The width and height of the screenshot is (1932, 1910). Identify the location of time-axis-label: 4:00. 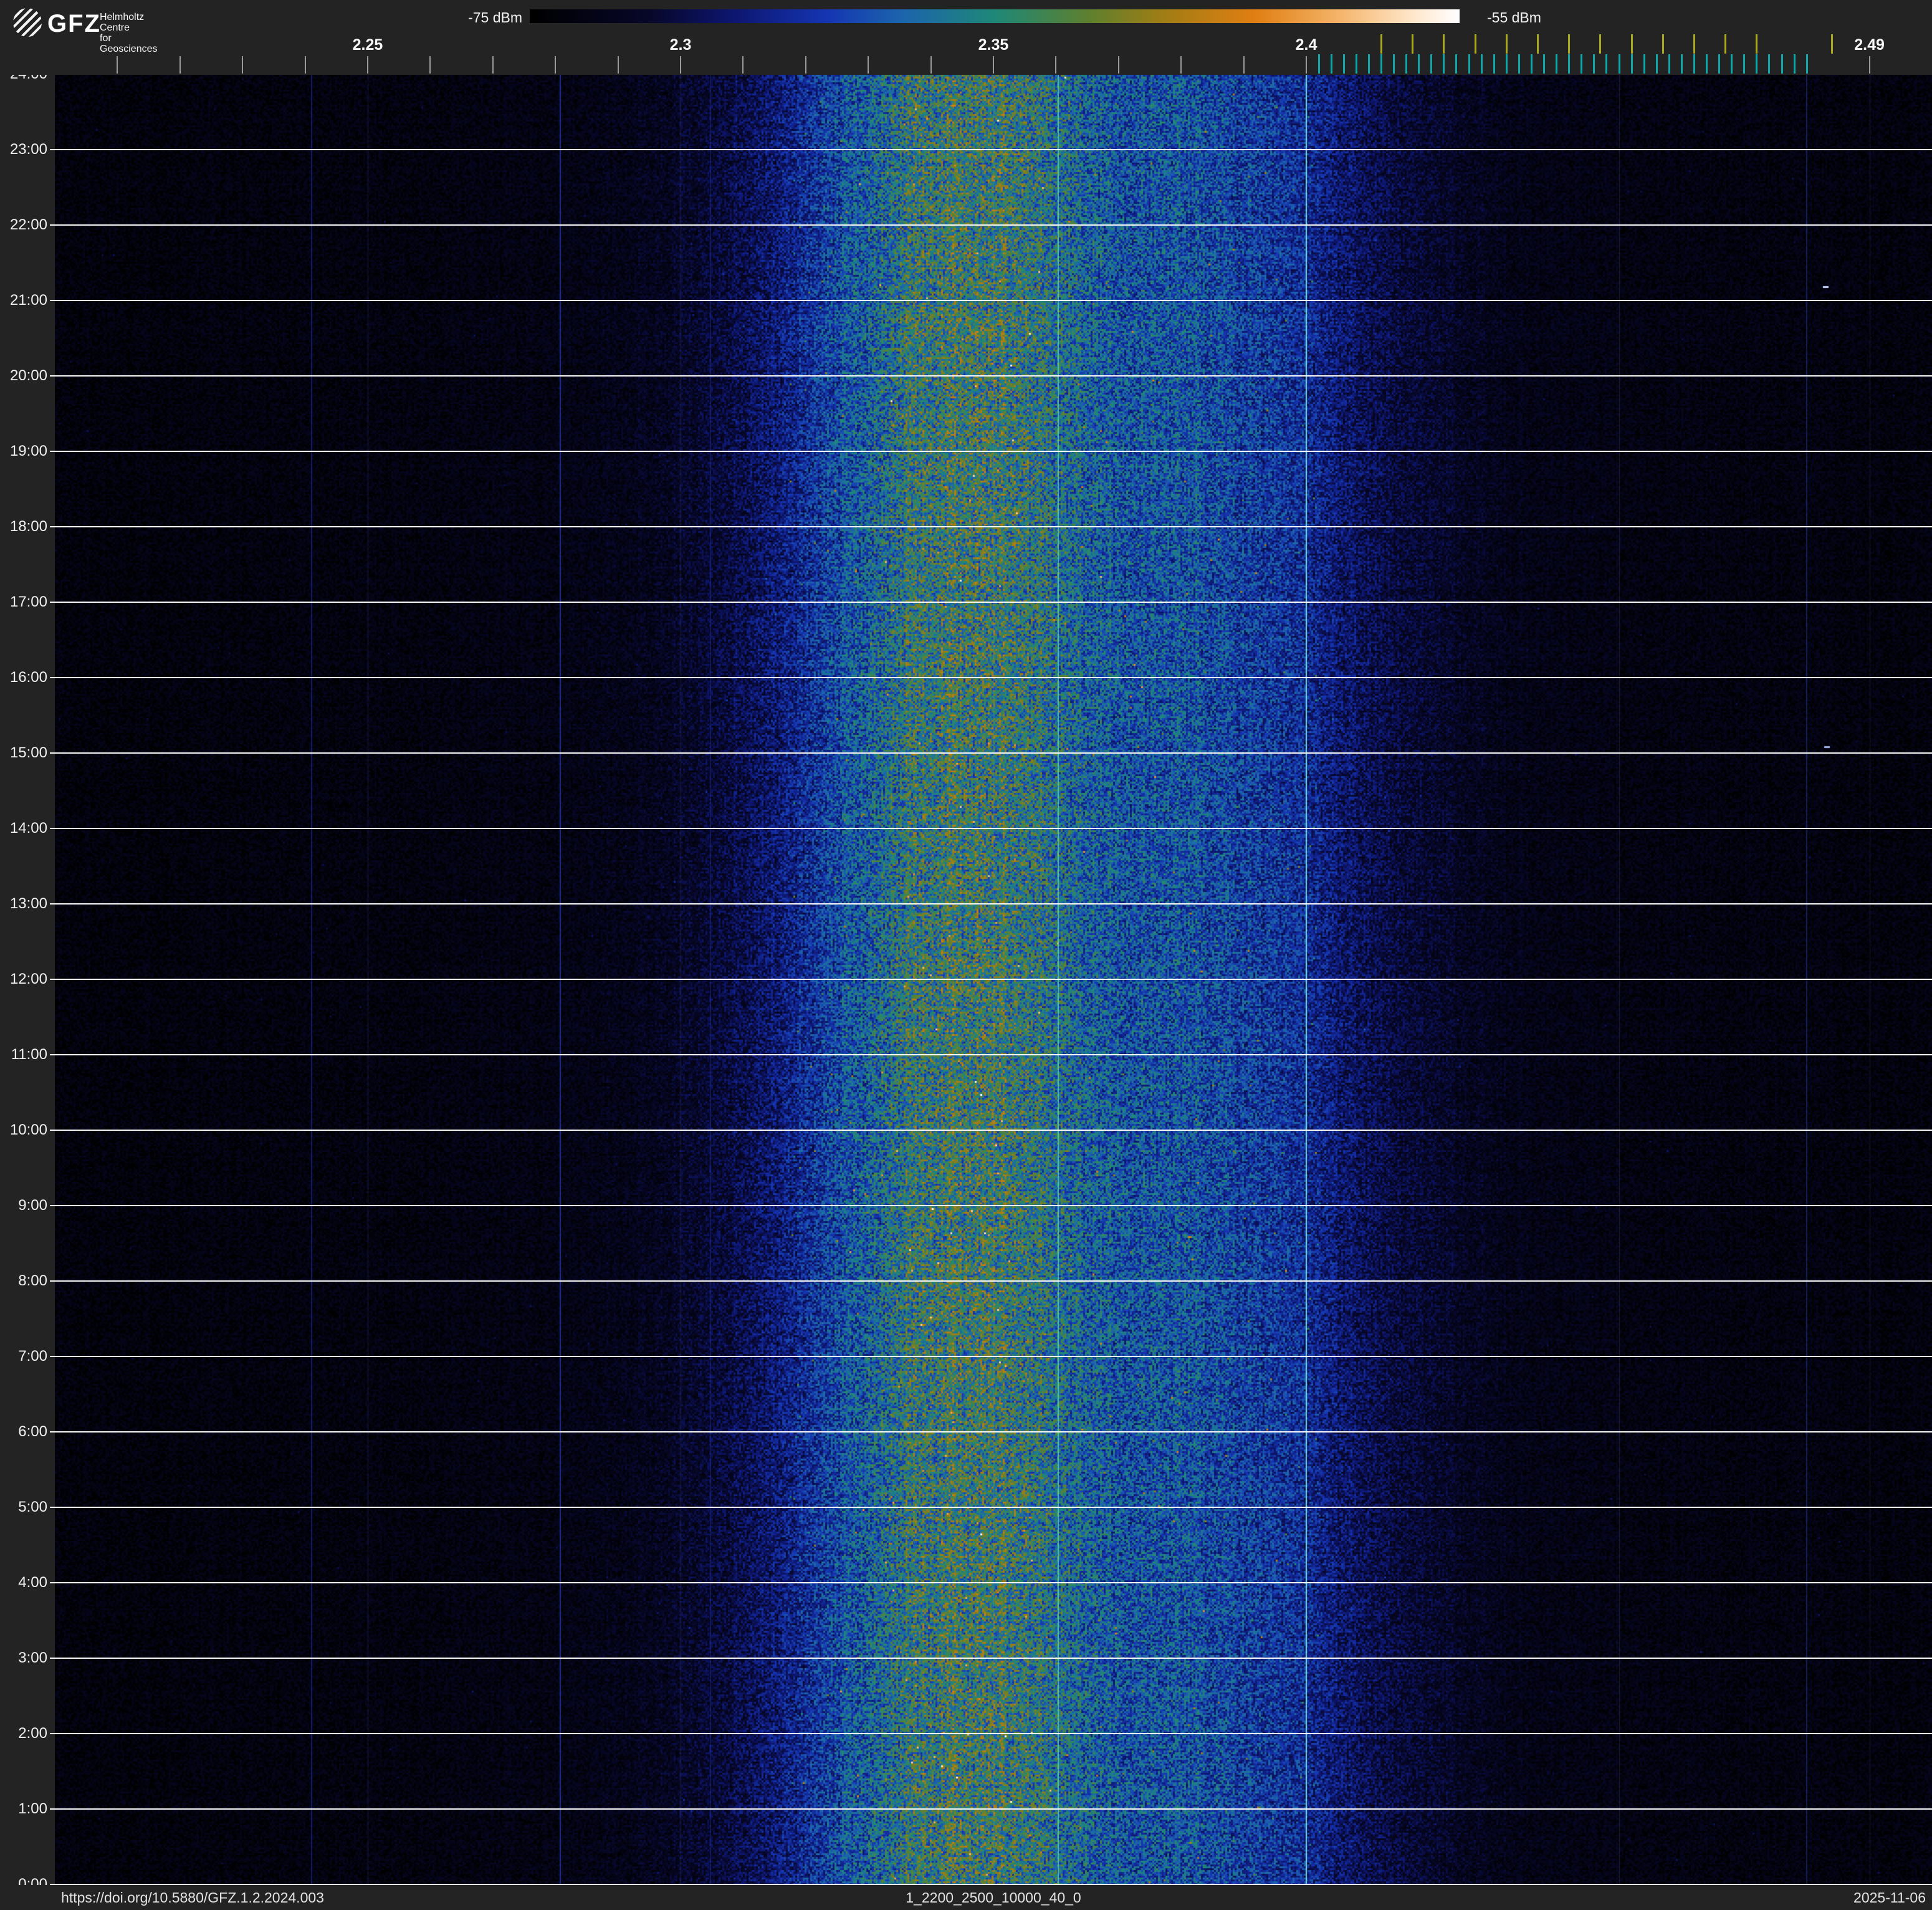
(32, 1582).